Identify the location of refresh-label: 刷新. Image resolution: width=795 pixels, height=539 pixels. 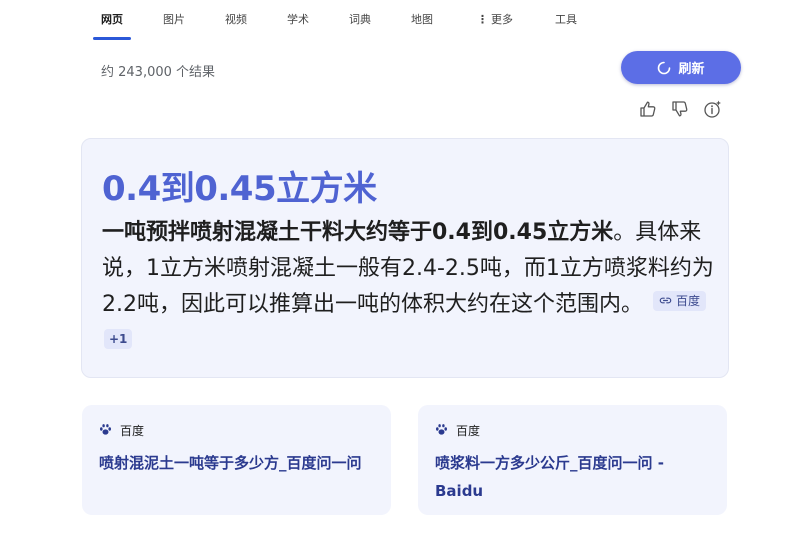
(691, 69).